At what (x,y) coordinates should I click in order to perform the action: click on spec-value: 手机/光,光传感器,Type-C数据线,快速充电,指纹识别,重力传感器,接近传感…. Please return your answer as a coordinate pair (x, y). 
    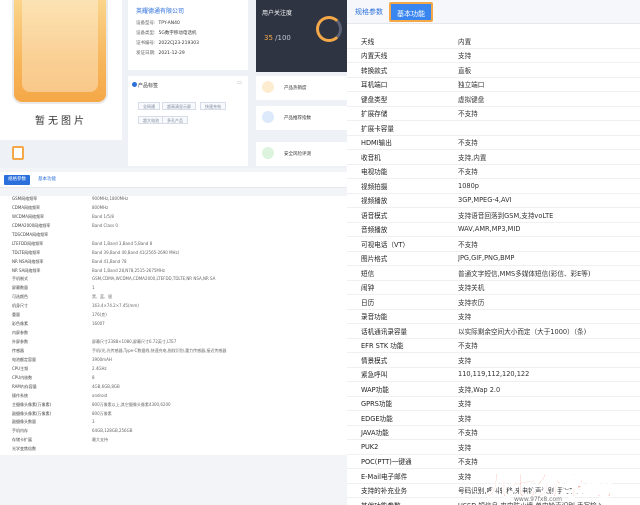
    Looking at the image, I should click on (159, 350).